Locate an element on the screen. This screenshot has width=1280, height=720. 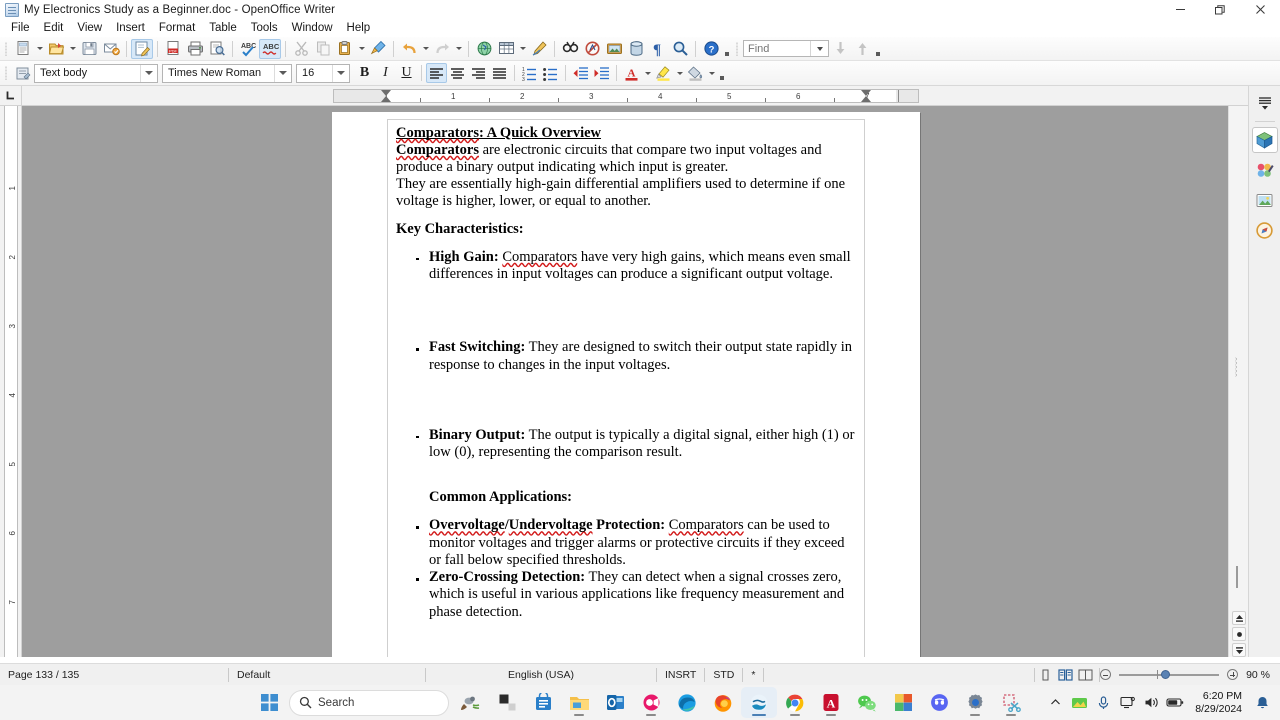
status-selection-mode: STD is located at coordinates (723, 675).